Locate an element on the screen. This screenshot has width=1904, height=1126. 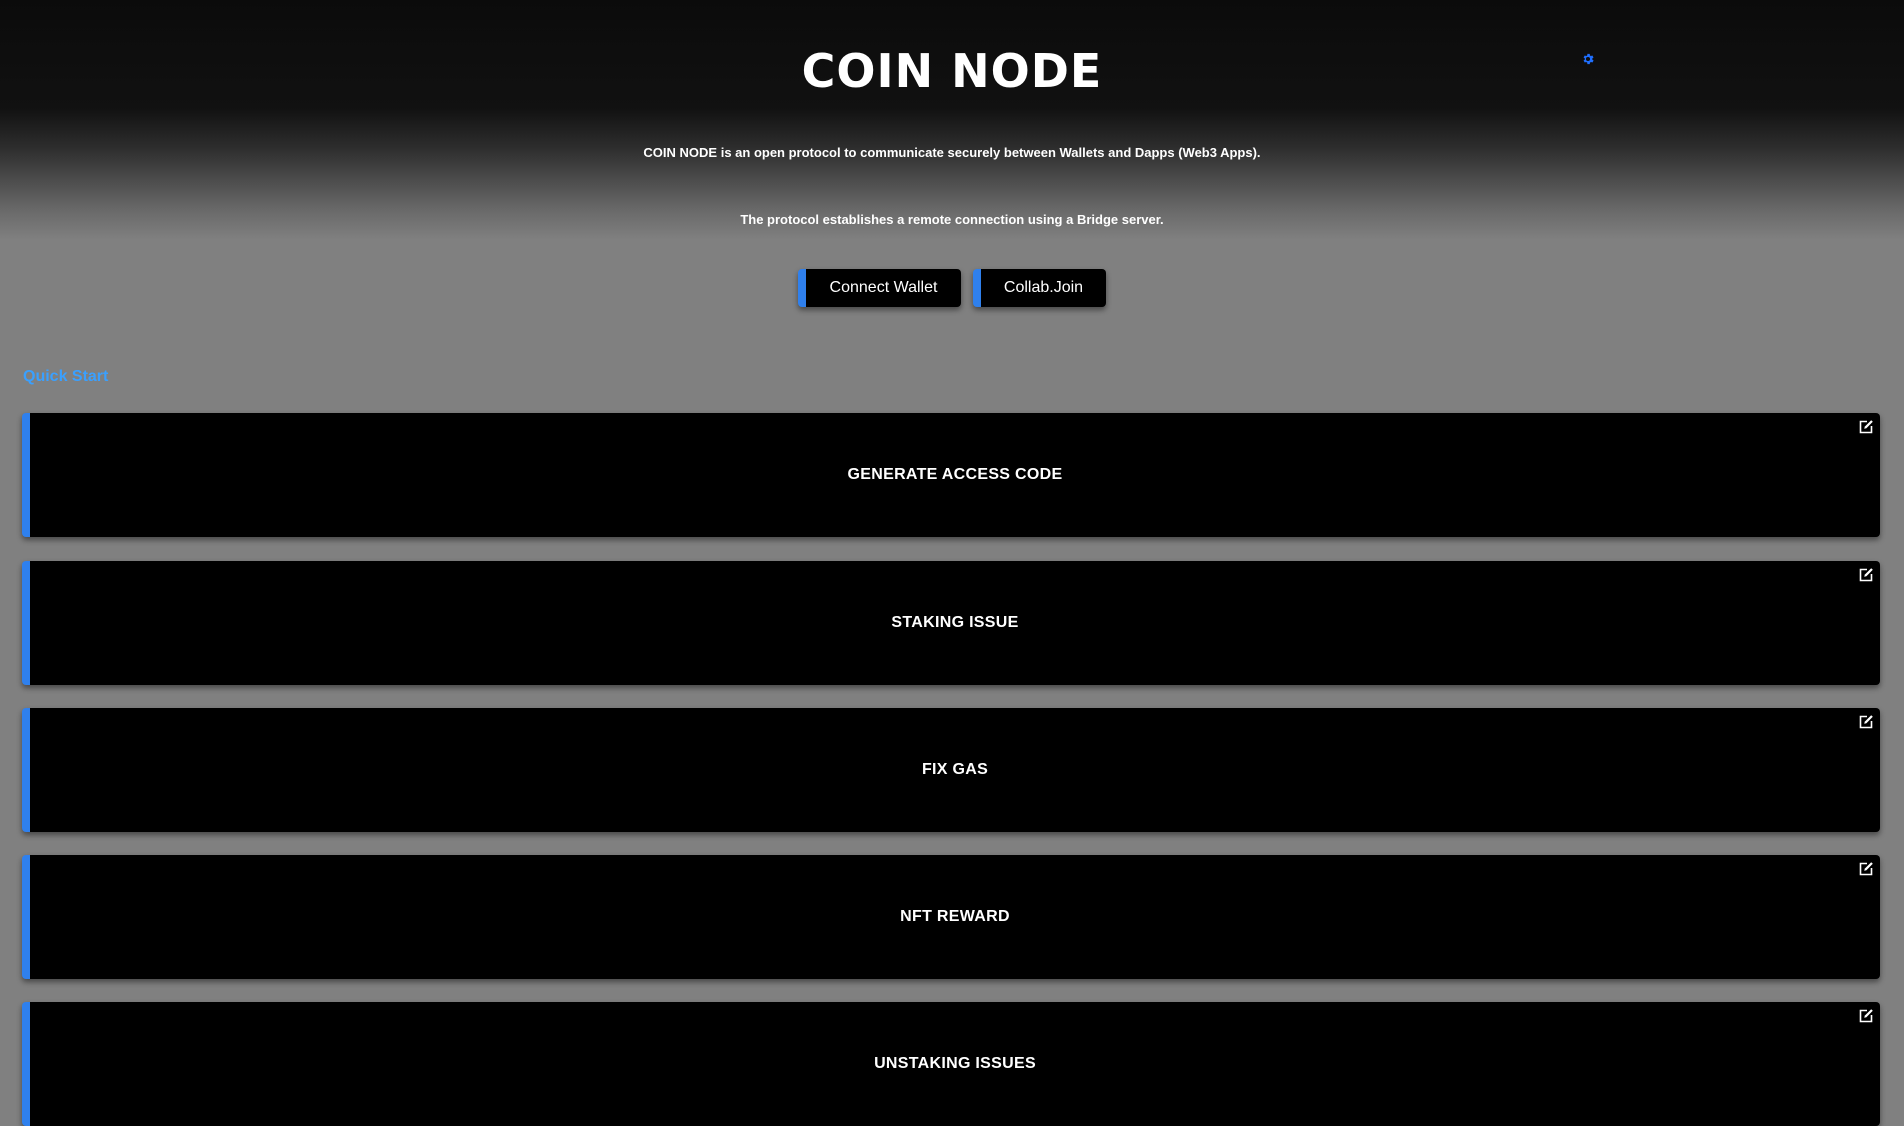
card-label: STAKING ISSUE is located at coordinates (955, 622).